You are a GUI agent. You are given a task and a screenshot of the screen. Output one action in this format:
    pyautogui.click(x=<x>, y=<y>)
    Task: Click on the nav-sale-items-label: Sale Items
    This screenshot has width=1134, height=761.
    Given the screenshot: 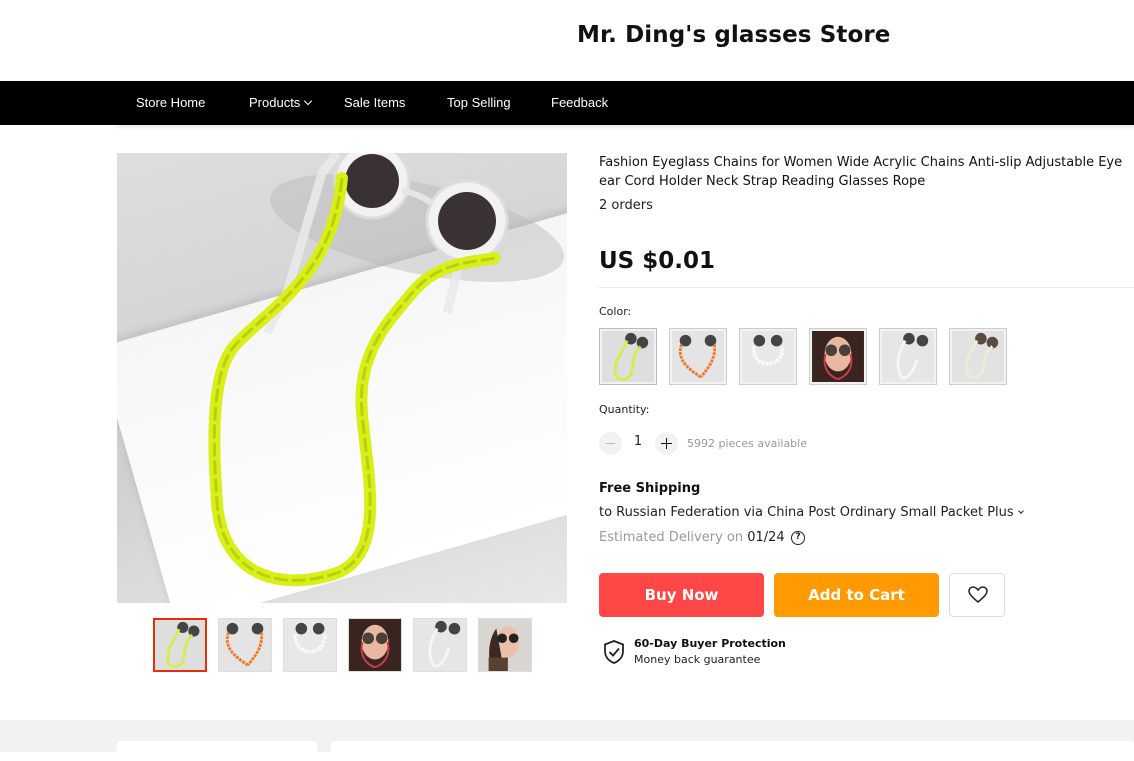 What is the action you would take?
    pyautogui.click(x=375, y=102)
    